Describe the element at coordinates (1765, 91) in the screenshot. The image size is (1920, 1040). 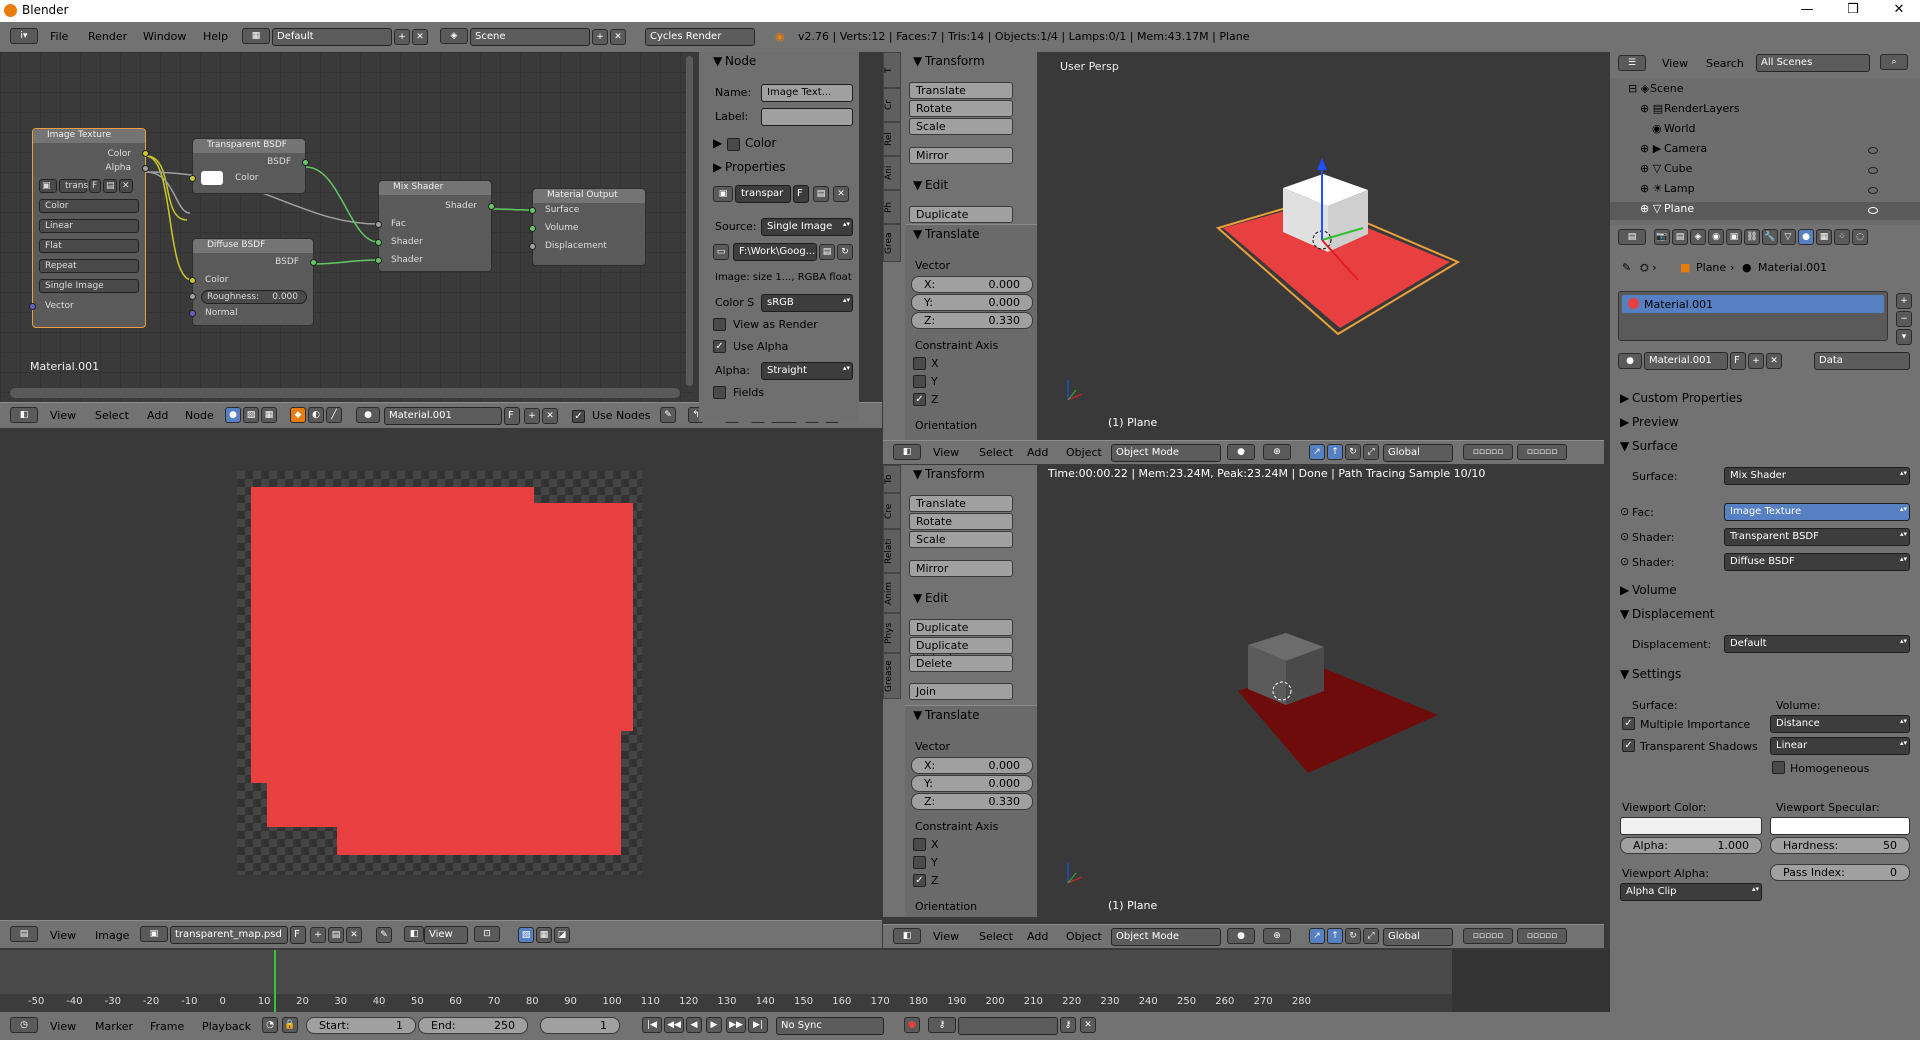
I see `tree-item-scene: ⊟ ◈ Scene` at that location.